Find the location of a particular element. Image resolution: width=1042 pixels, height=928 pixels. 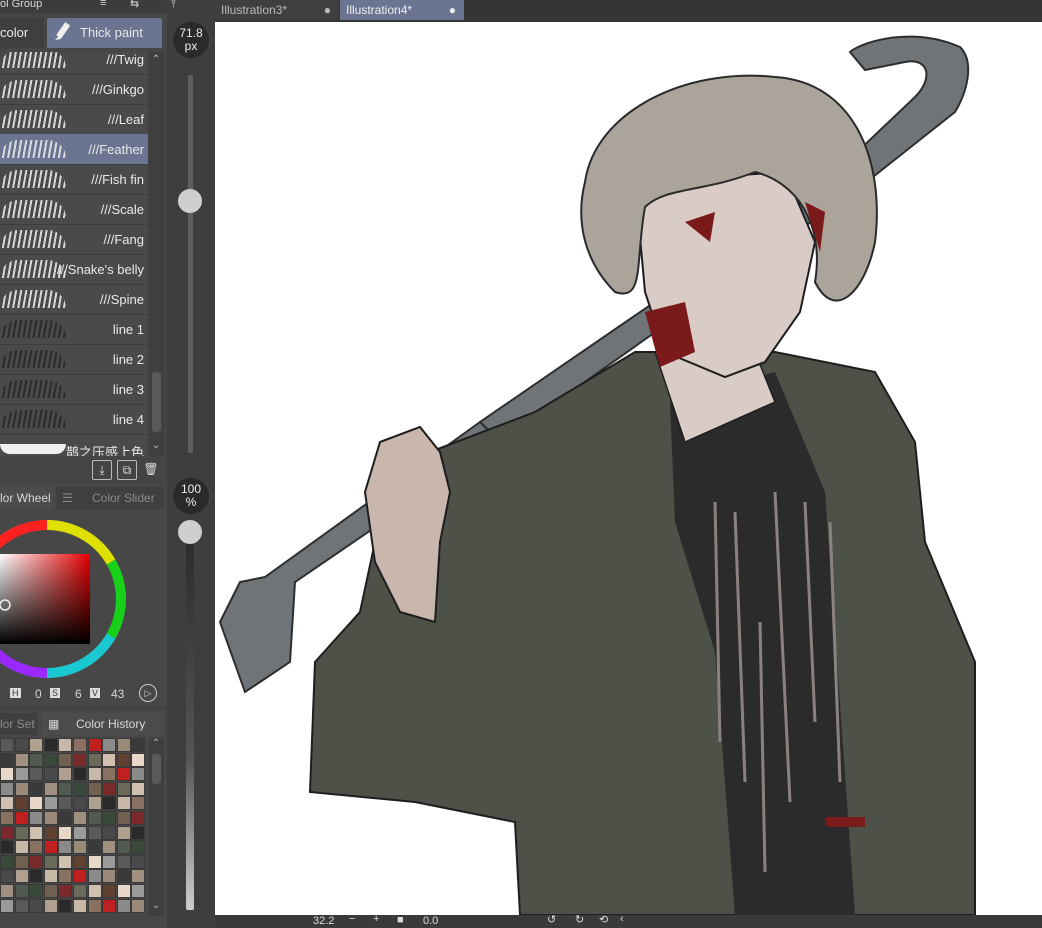

scroll-up-icon: ⌃ is located at coordinates (156, 59).